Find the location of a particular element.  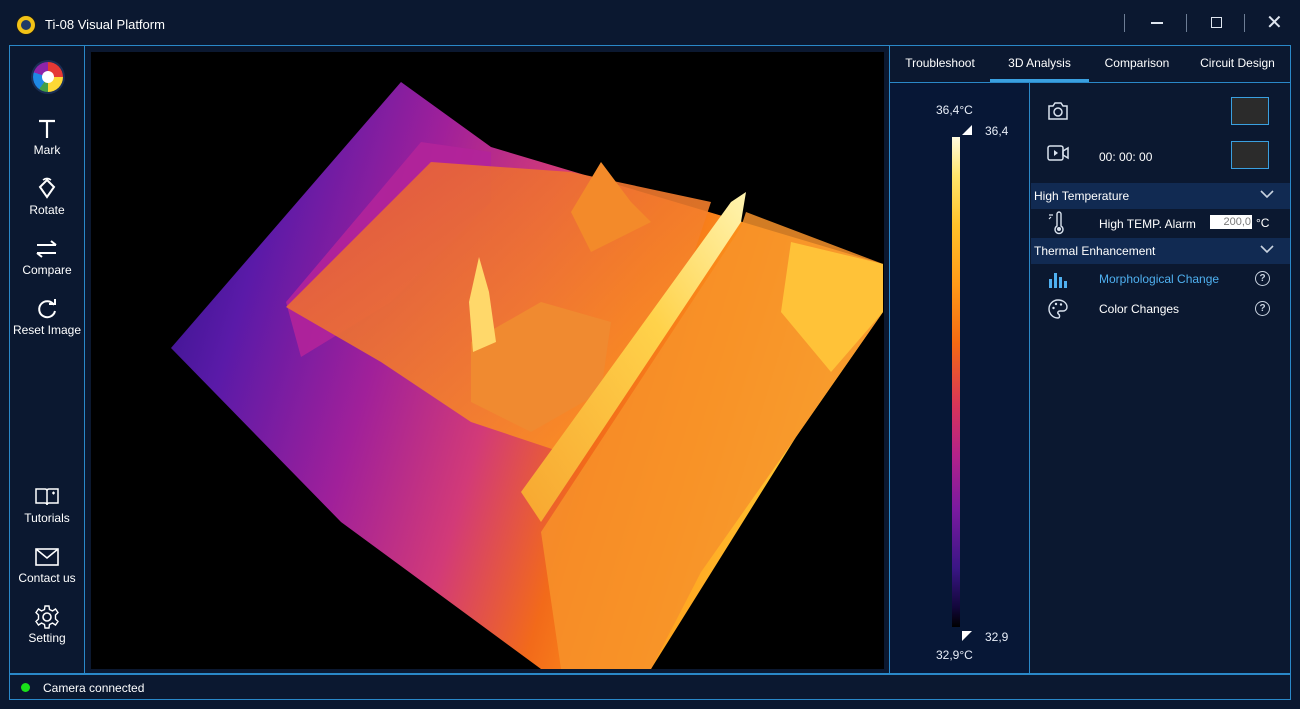

snapshot-preview-swatch is located at coordinates (1250, 111).